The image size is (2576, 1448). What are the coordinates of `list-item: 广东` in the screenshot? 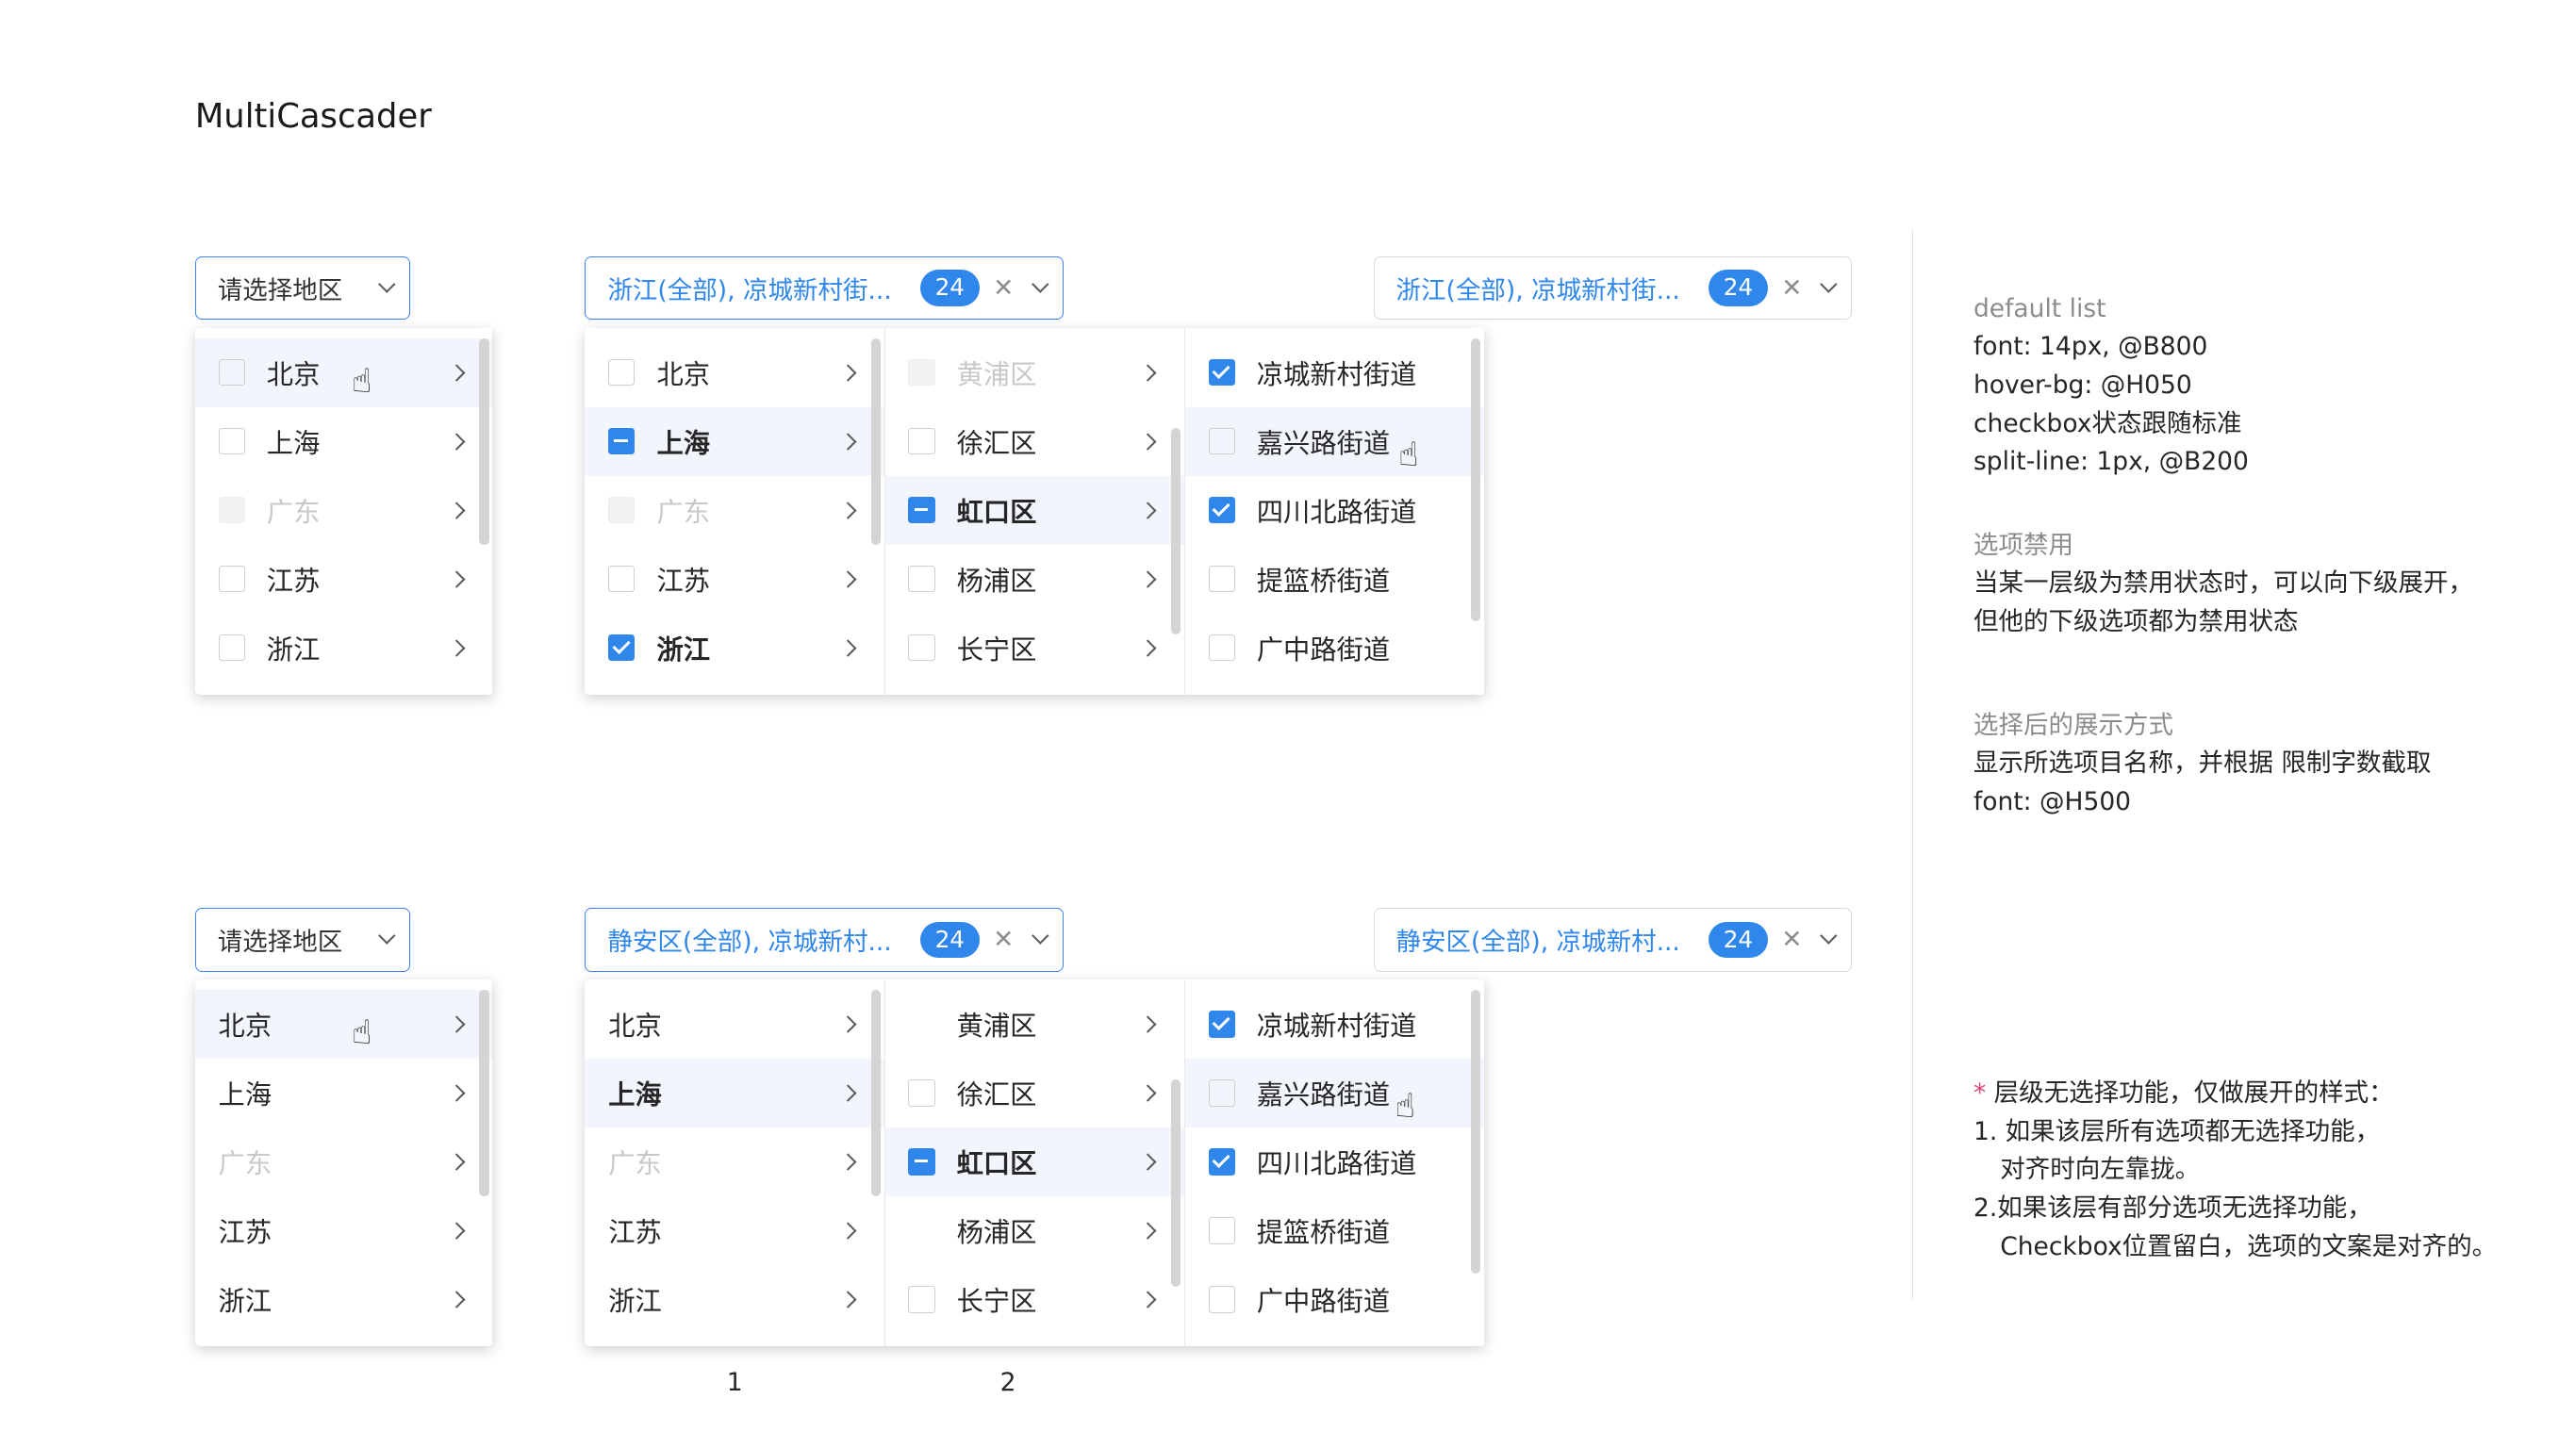 It's located at (734, 1161).